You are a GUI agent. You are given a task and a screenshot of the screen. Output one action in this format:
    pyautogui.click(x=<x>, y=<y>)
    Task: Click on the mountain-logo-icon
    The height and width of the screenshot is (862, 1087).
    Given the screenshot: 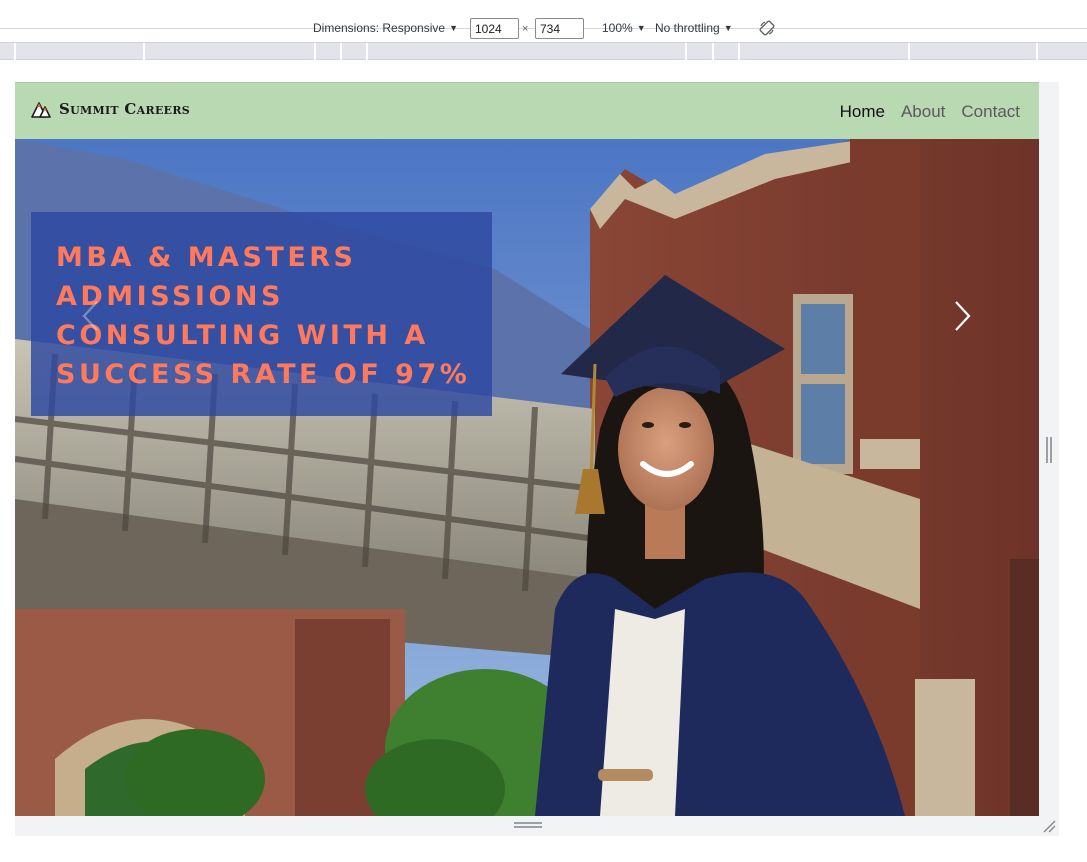 What is the action you would take?
    pyautogui.click(x=41, y=110)
    